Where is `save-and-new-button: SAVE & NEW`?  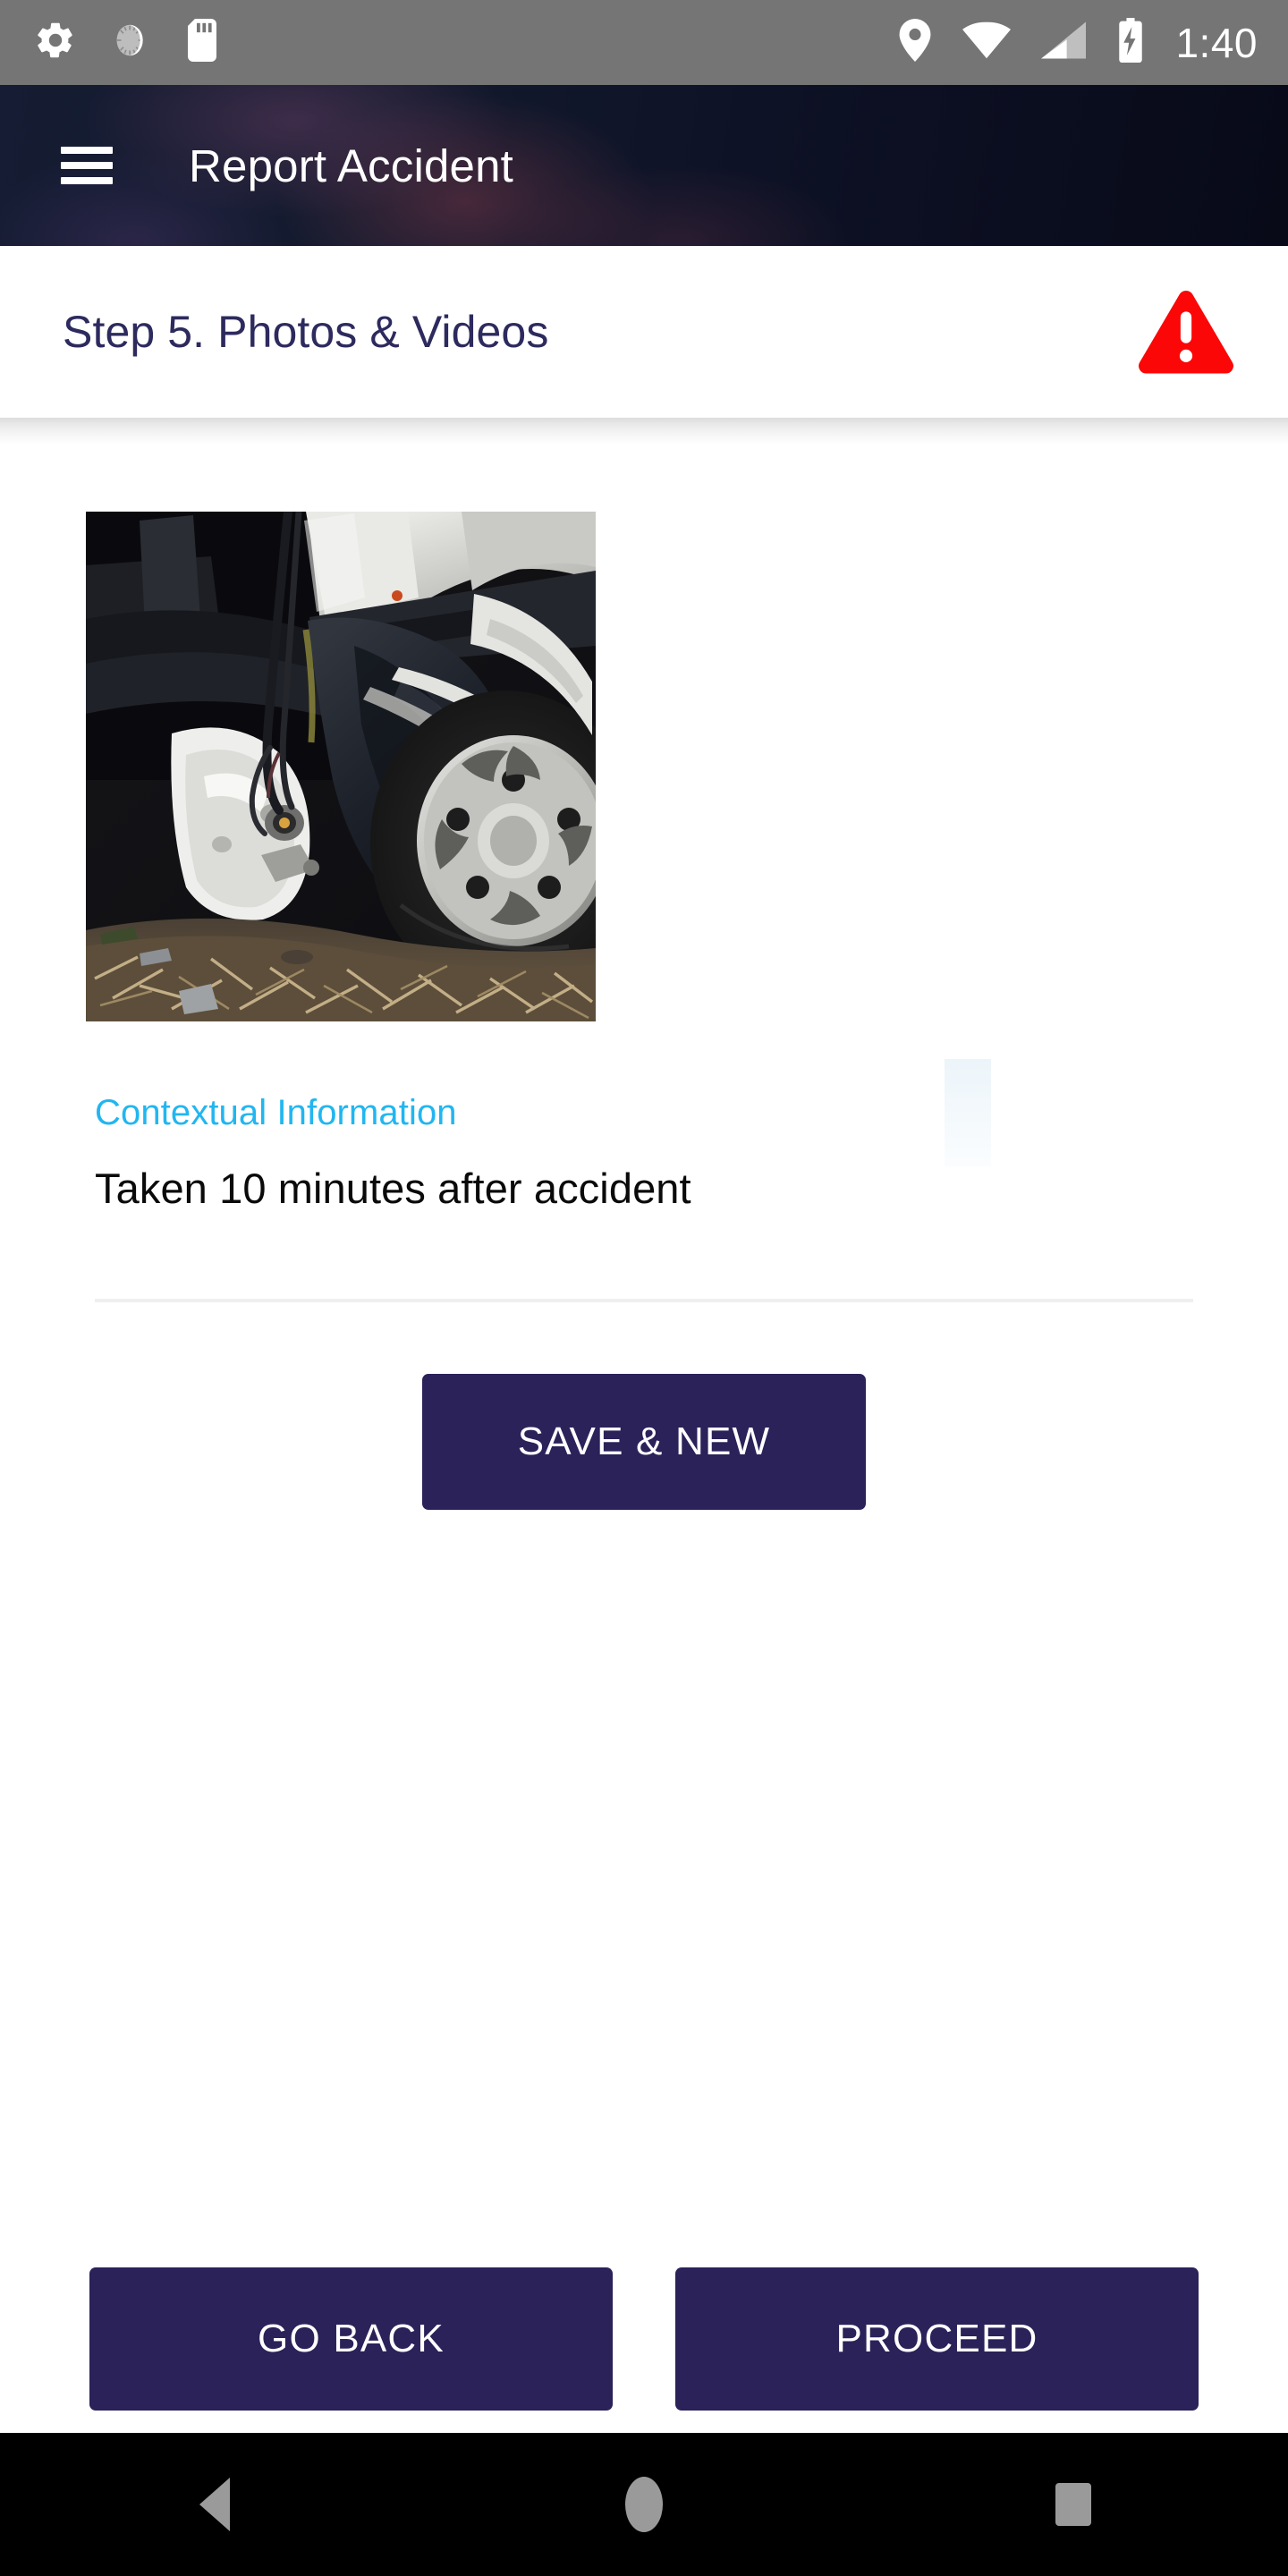
save-and-new-button: SAVE & NEW is located at coordinates (644, 1442).